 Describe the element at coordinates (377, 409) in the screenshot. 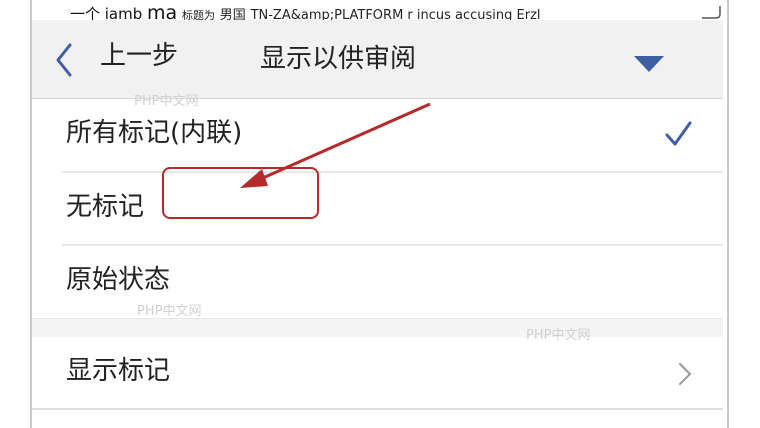

I see `bottom-divider` at that location.